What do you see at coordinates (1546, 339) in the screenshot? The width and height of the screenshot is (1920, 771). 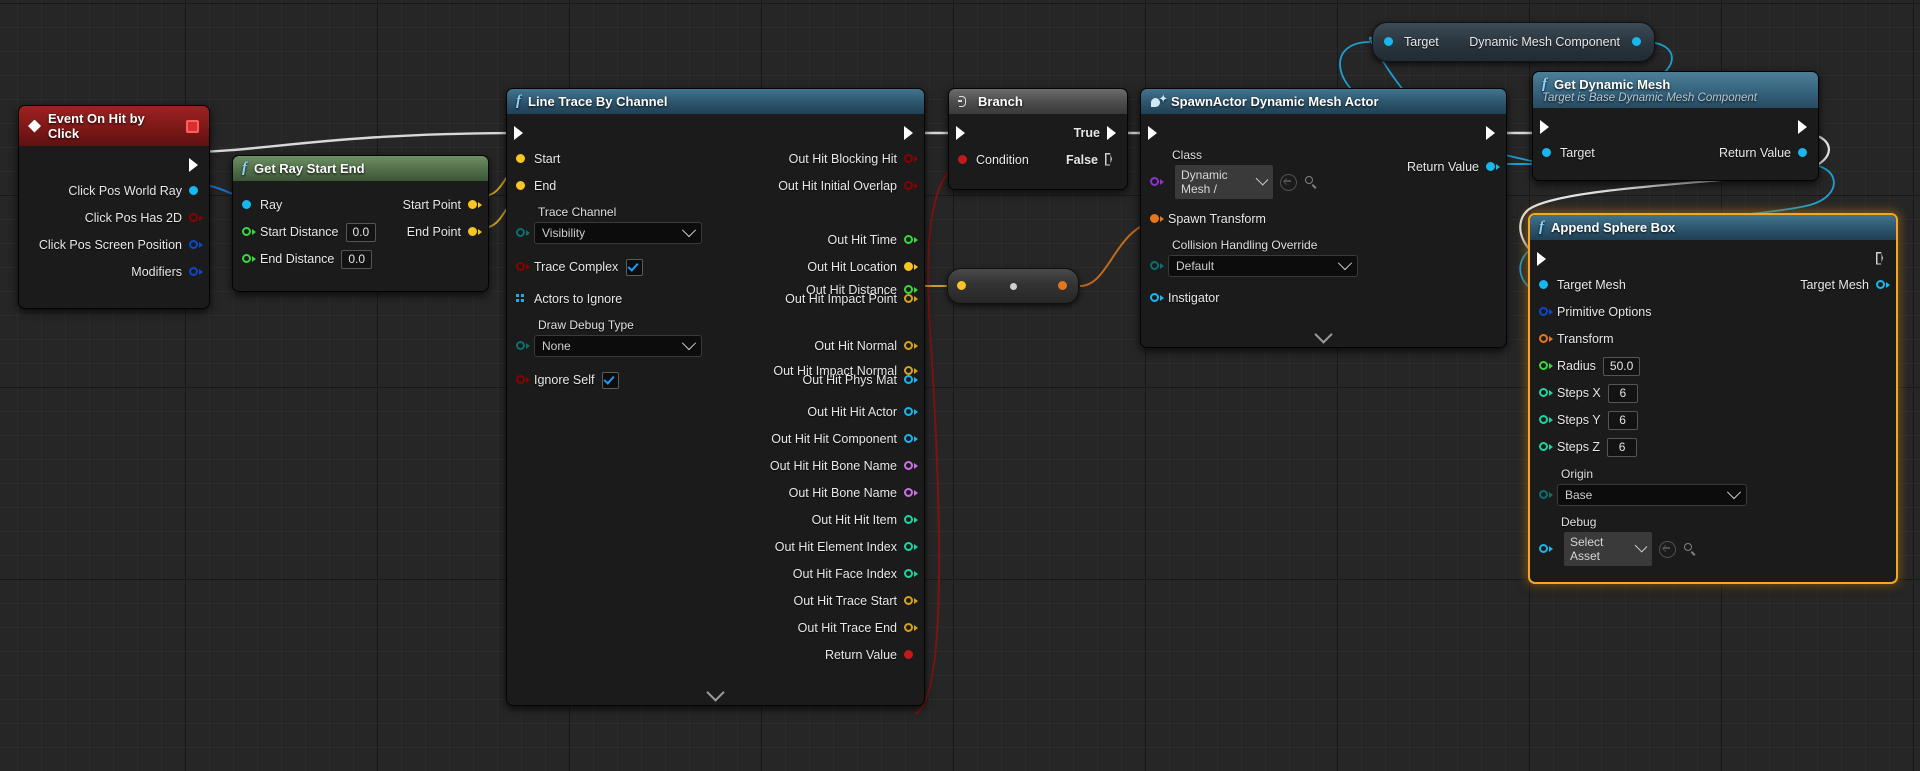 I see `pin-transform` at bounding box center [1546, 339].